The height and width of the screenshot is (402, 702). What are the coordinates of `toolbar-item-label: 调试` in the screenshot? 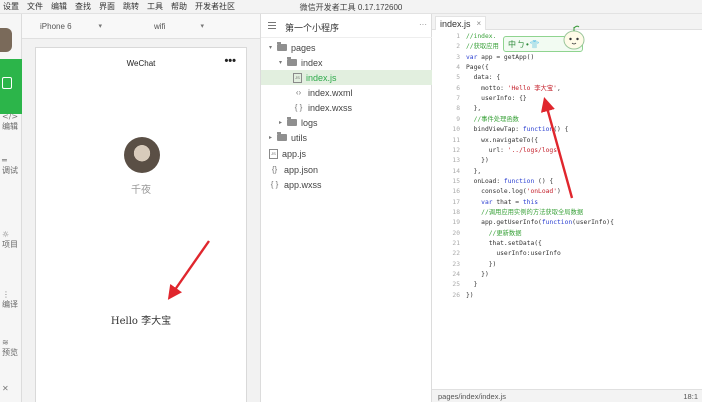 It's located at (10, 170).